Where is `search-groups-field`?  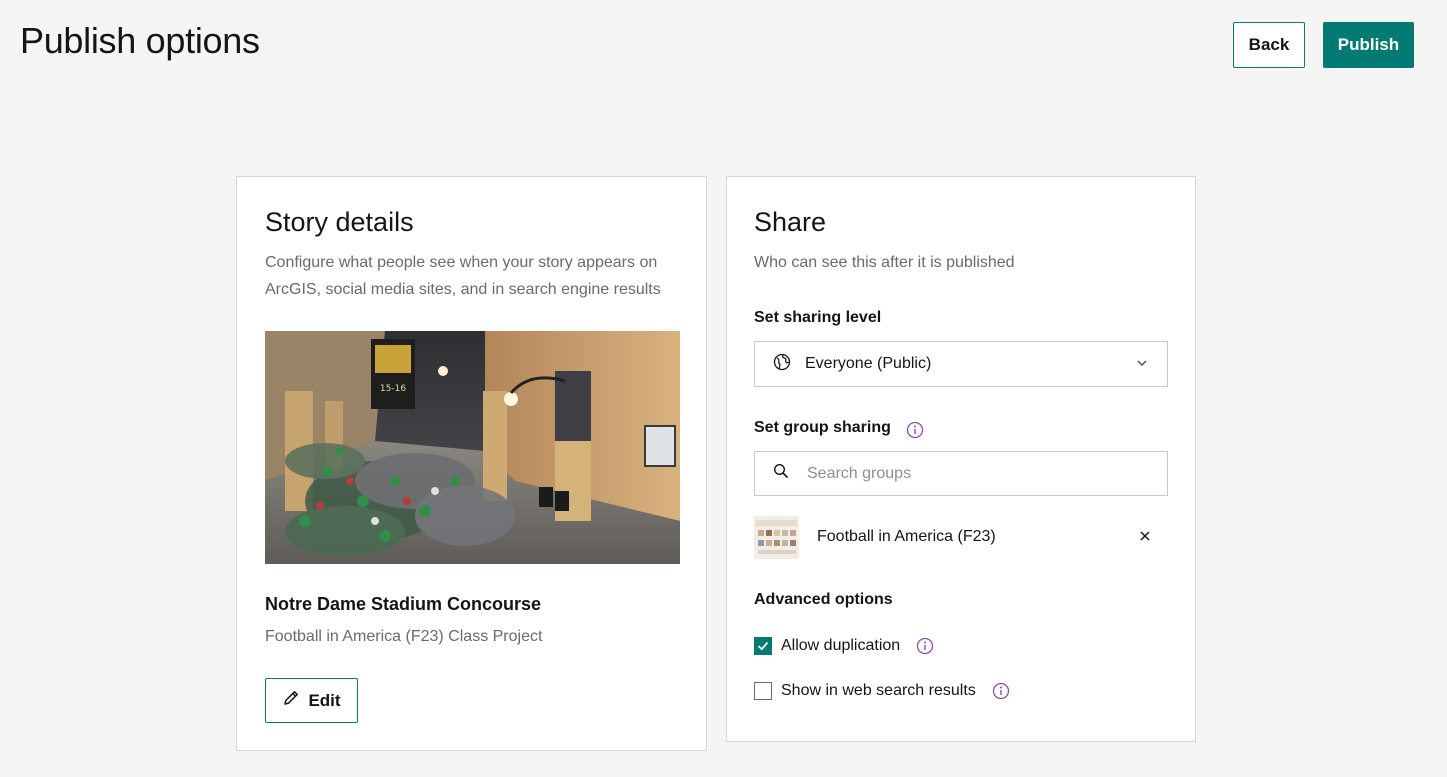 search-groups-field is located at coordinates (961, 473).